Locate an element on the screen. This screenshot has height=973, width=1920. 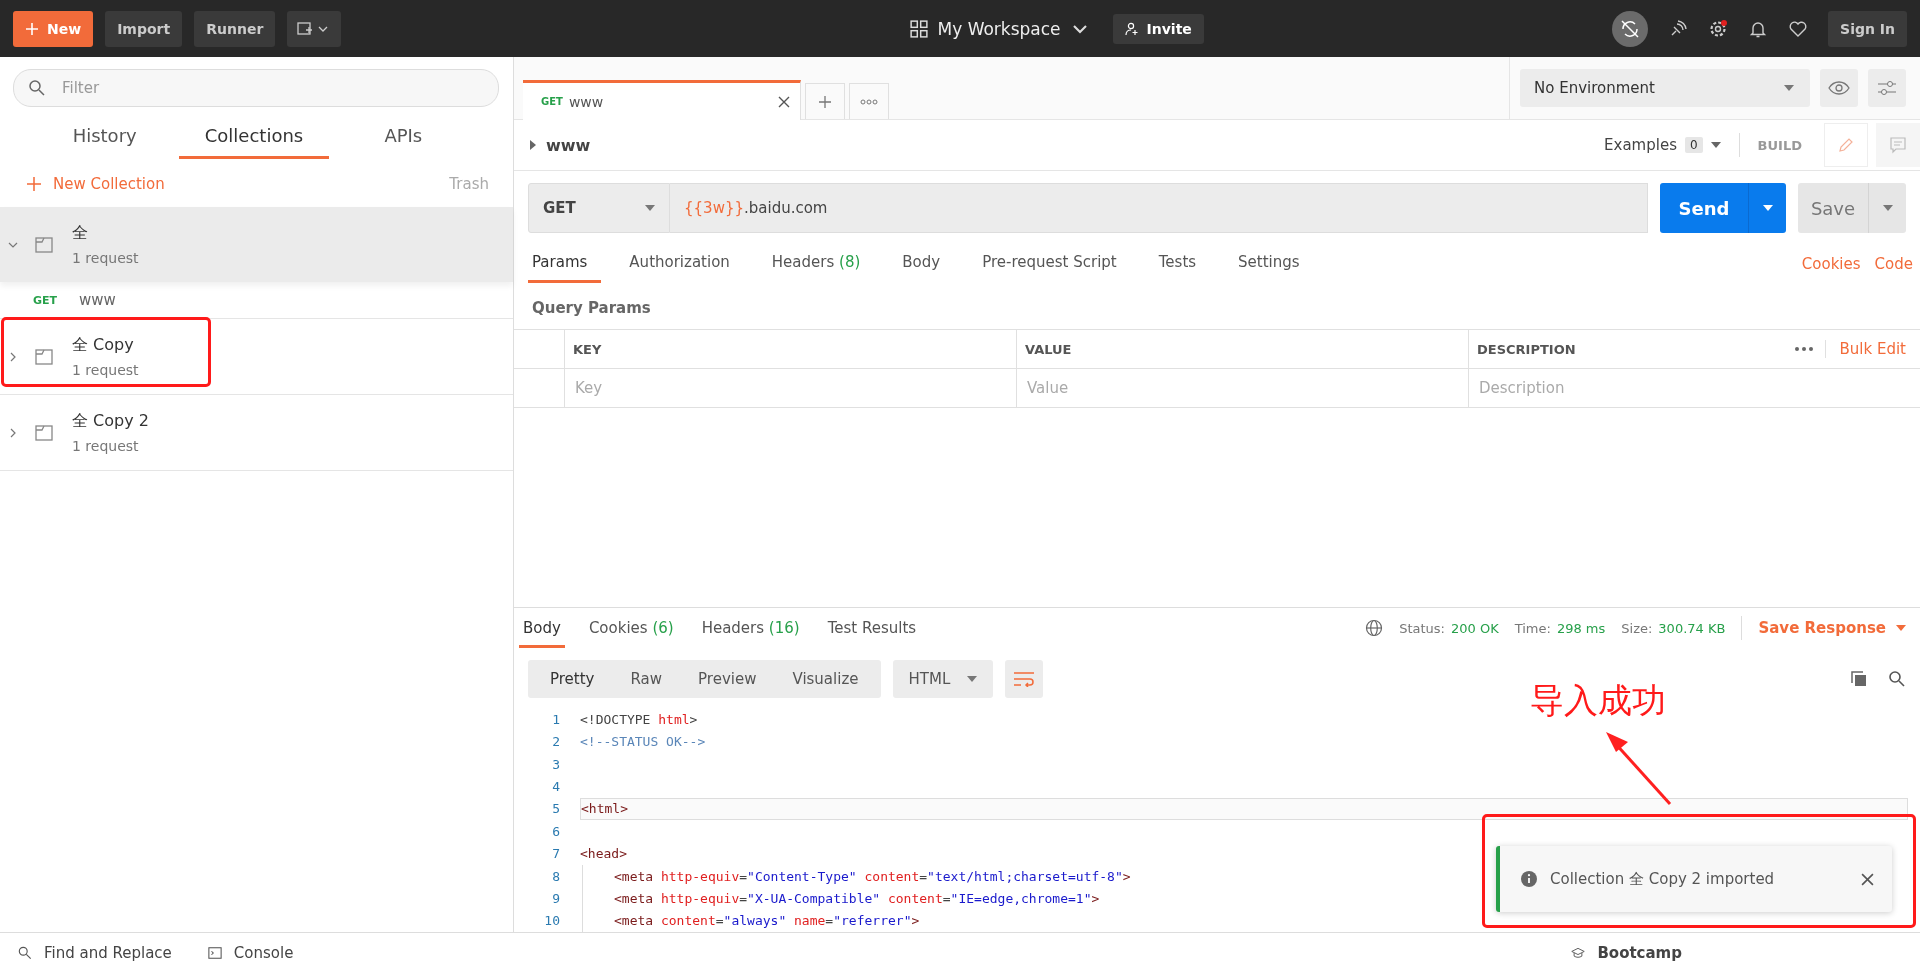
request-section-tab: Tests is located at coordinates (1177, 264).